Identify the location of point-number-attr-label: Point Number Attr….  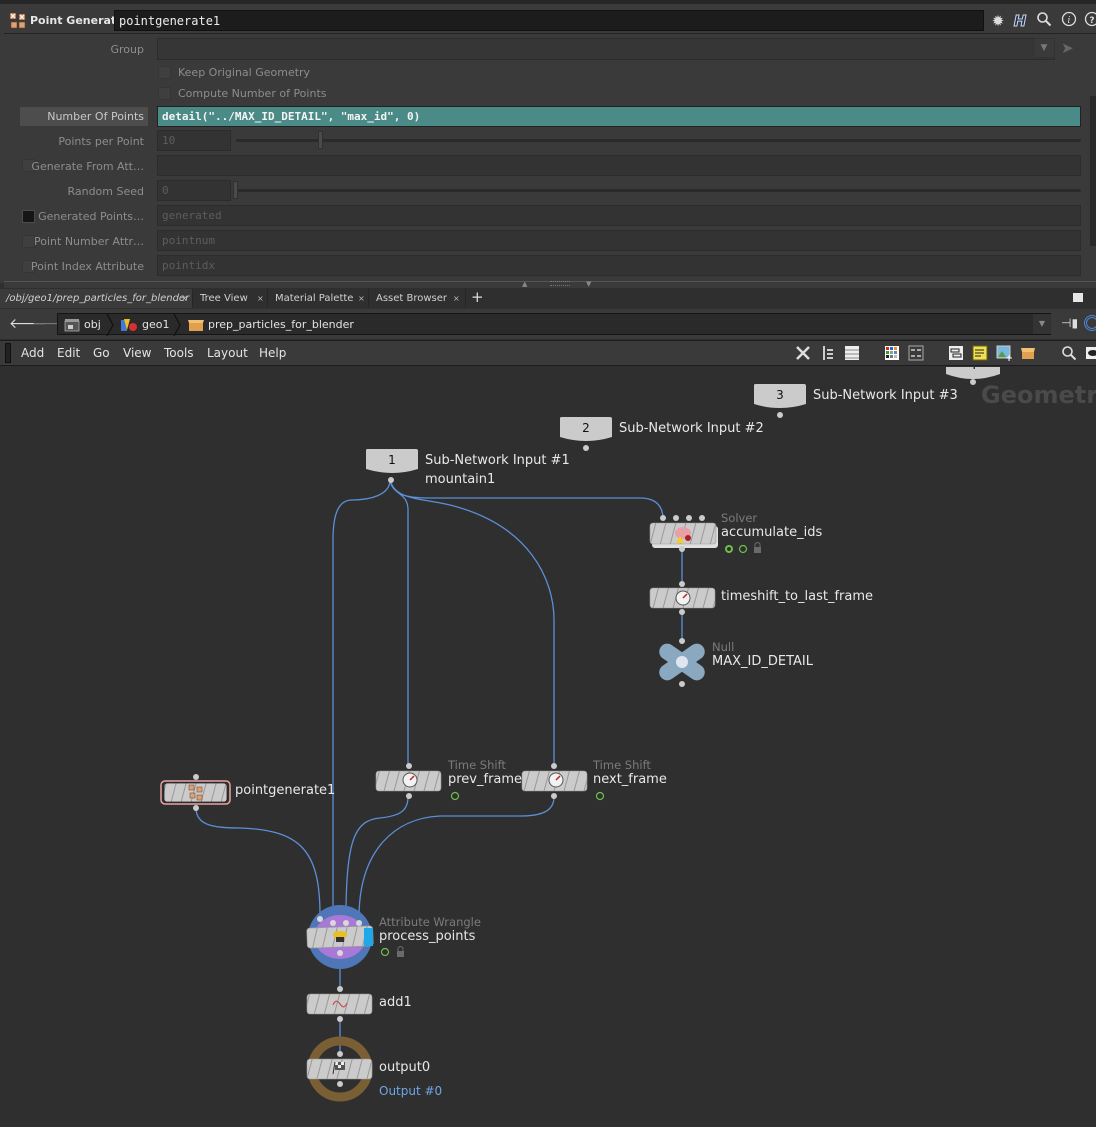
(89, 241).